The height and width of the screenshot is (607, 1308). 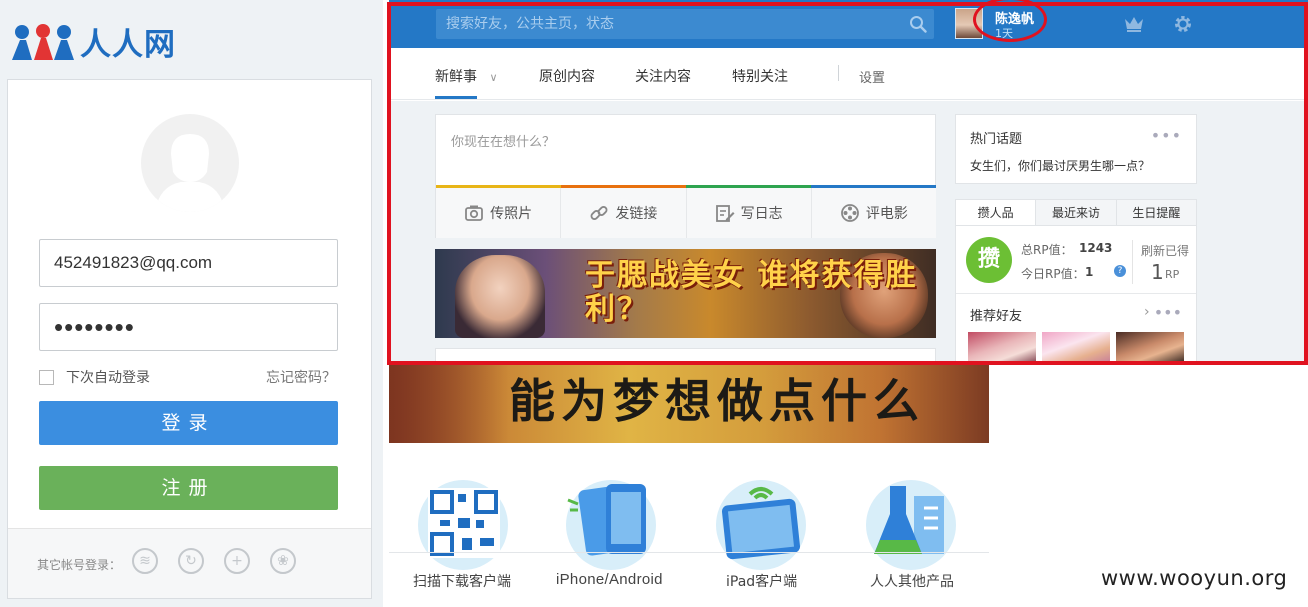 I want to click on register-button: 注册, so click(x=188, y=488).